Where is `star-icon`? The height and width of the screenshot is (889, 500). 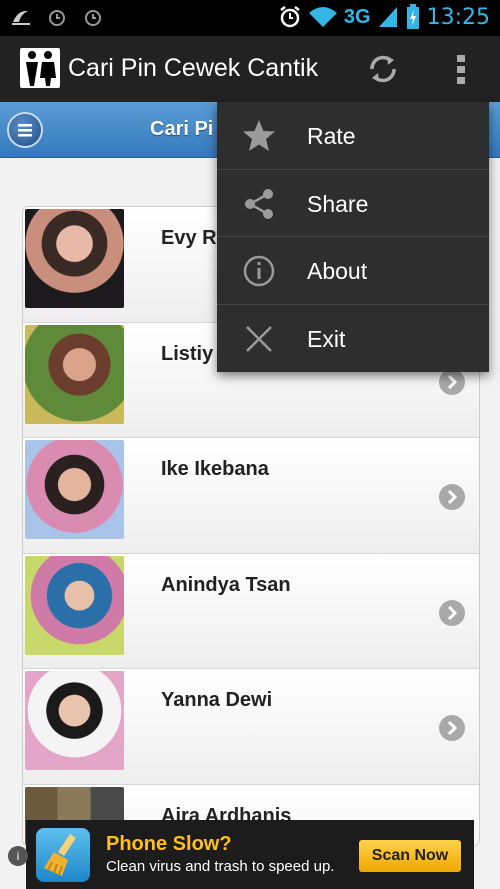
star-icon is located at coordinates (259, 135).